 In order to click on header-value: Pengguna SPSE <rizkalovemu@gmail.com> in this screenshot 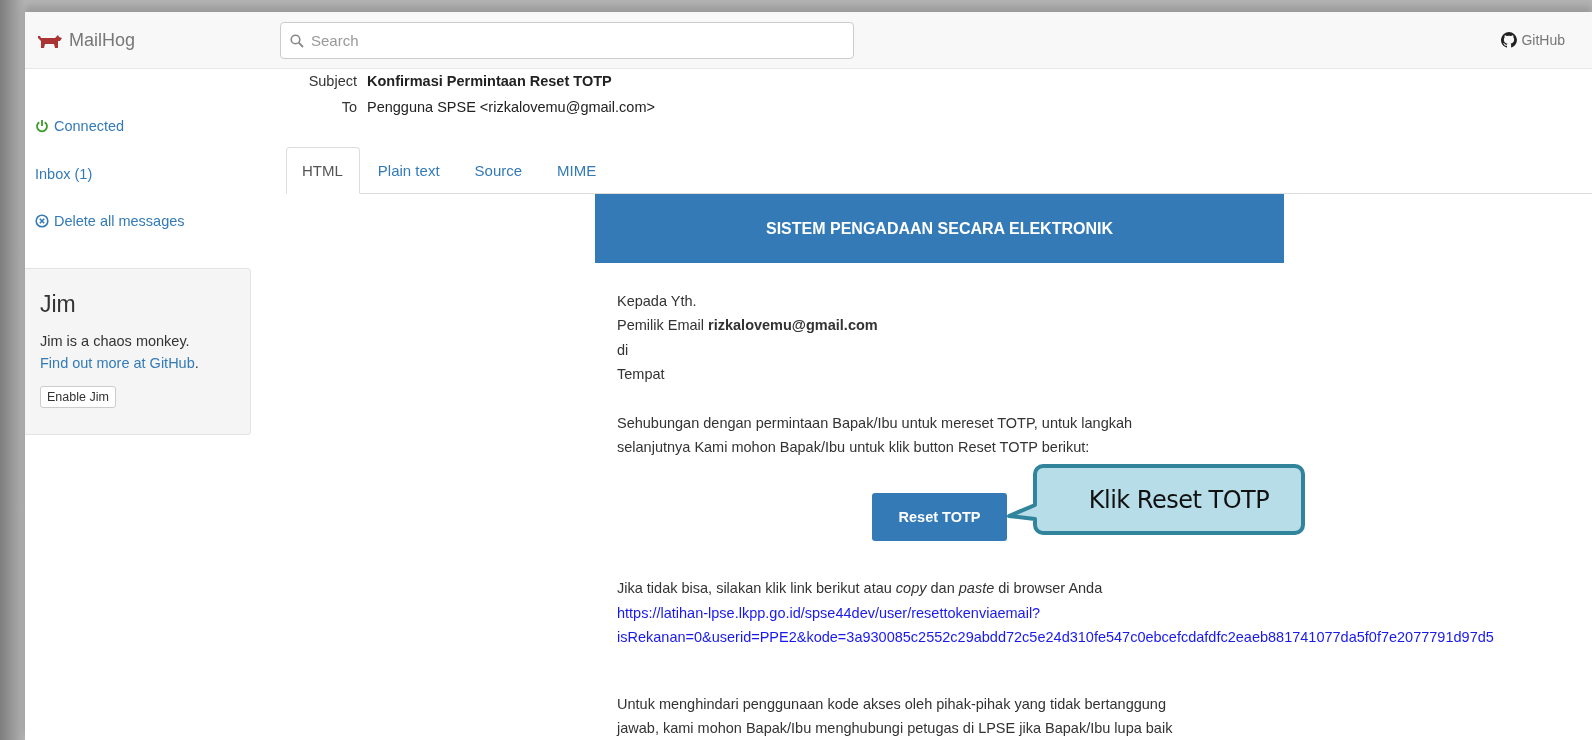, I will do `click(511, 107)`.